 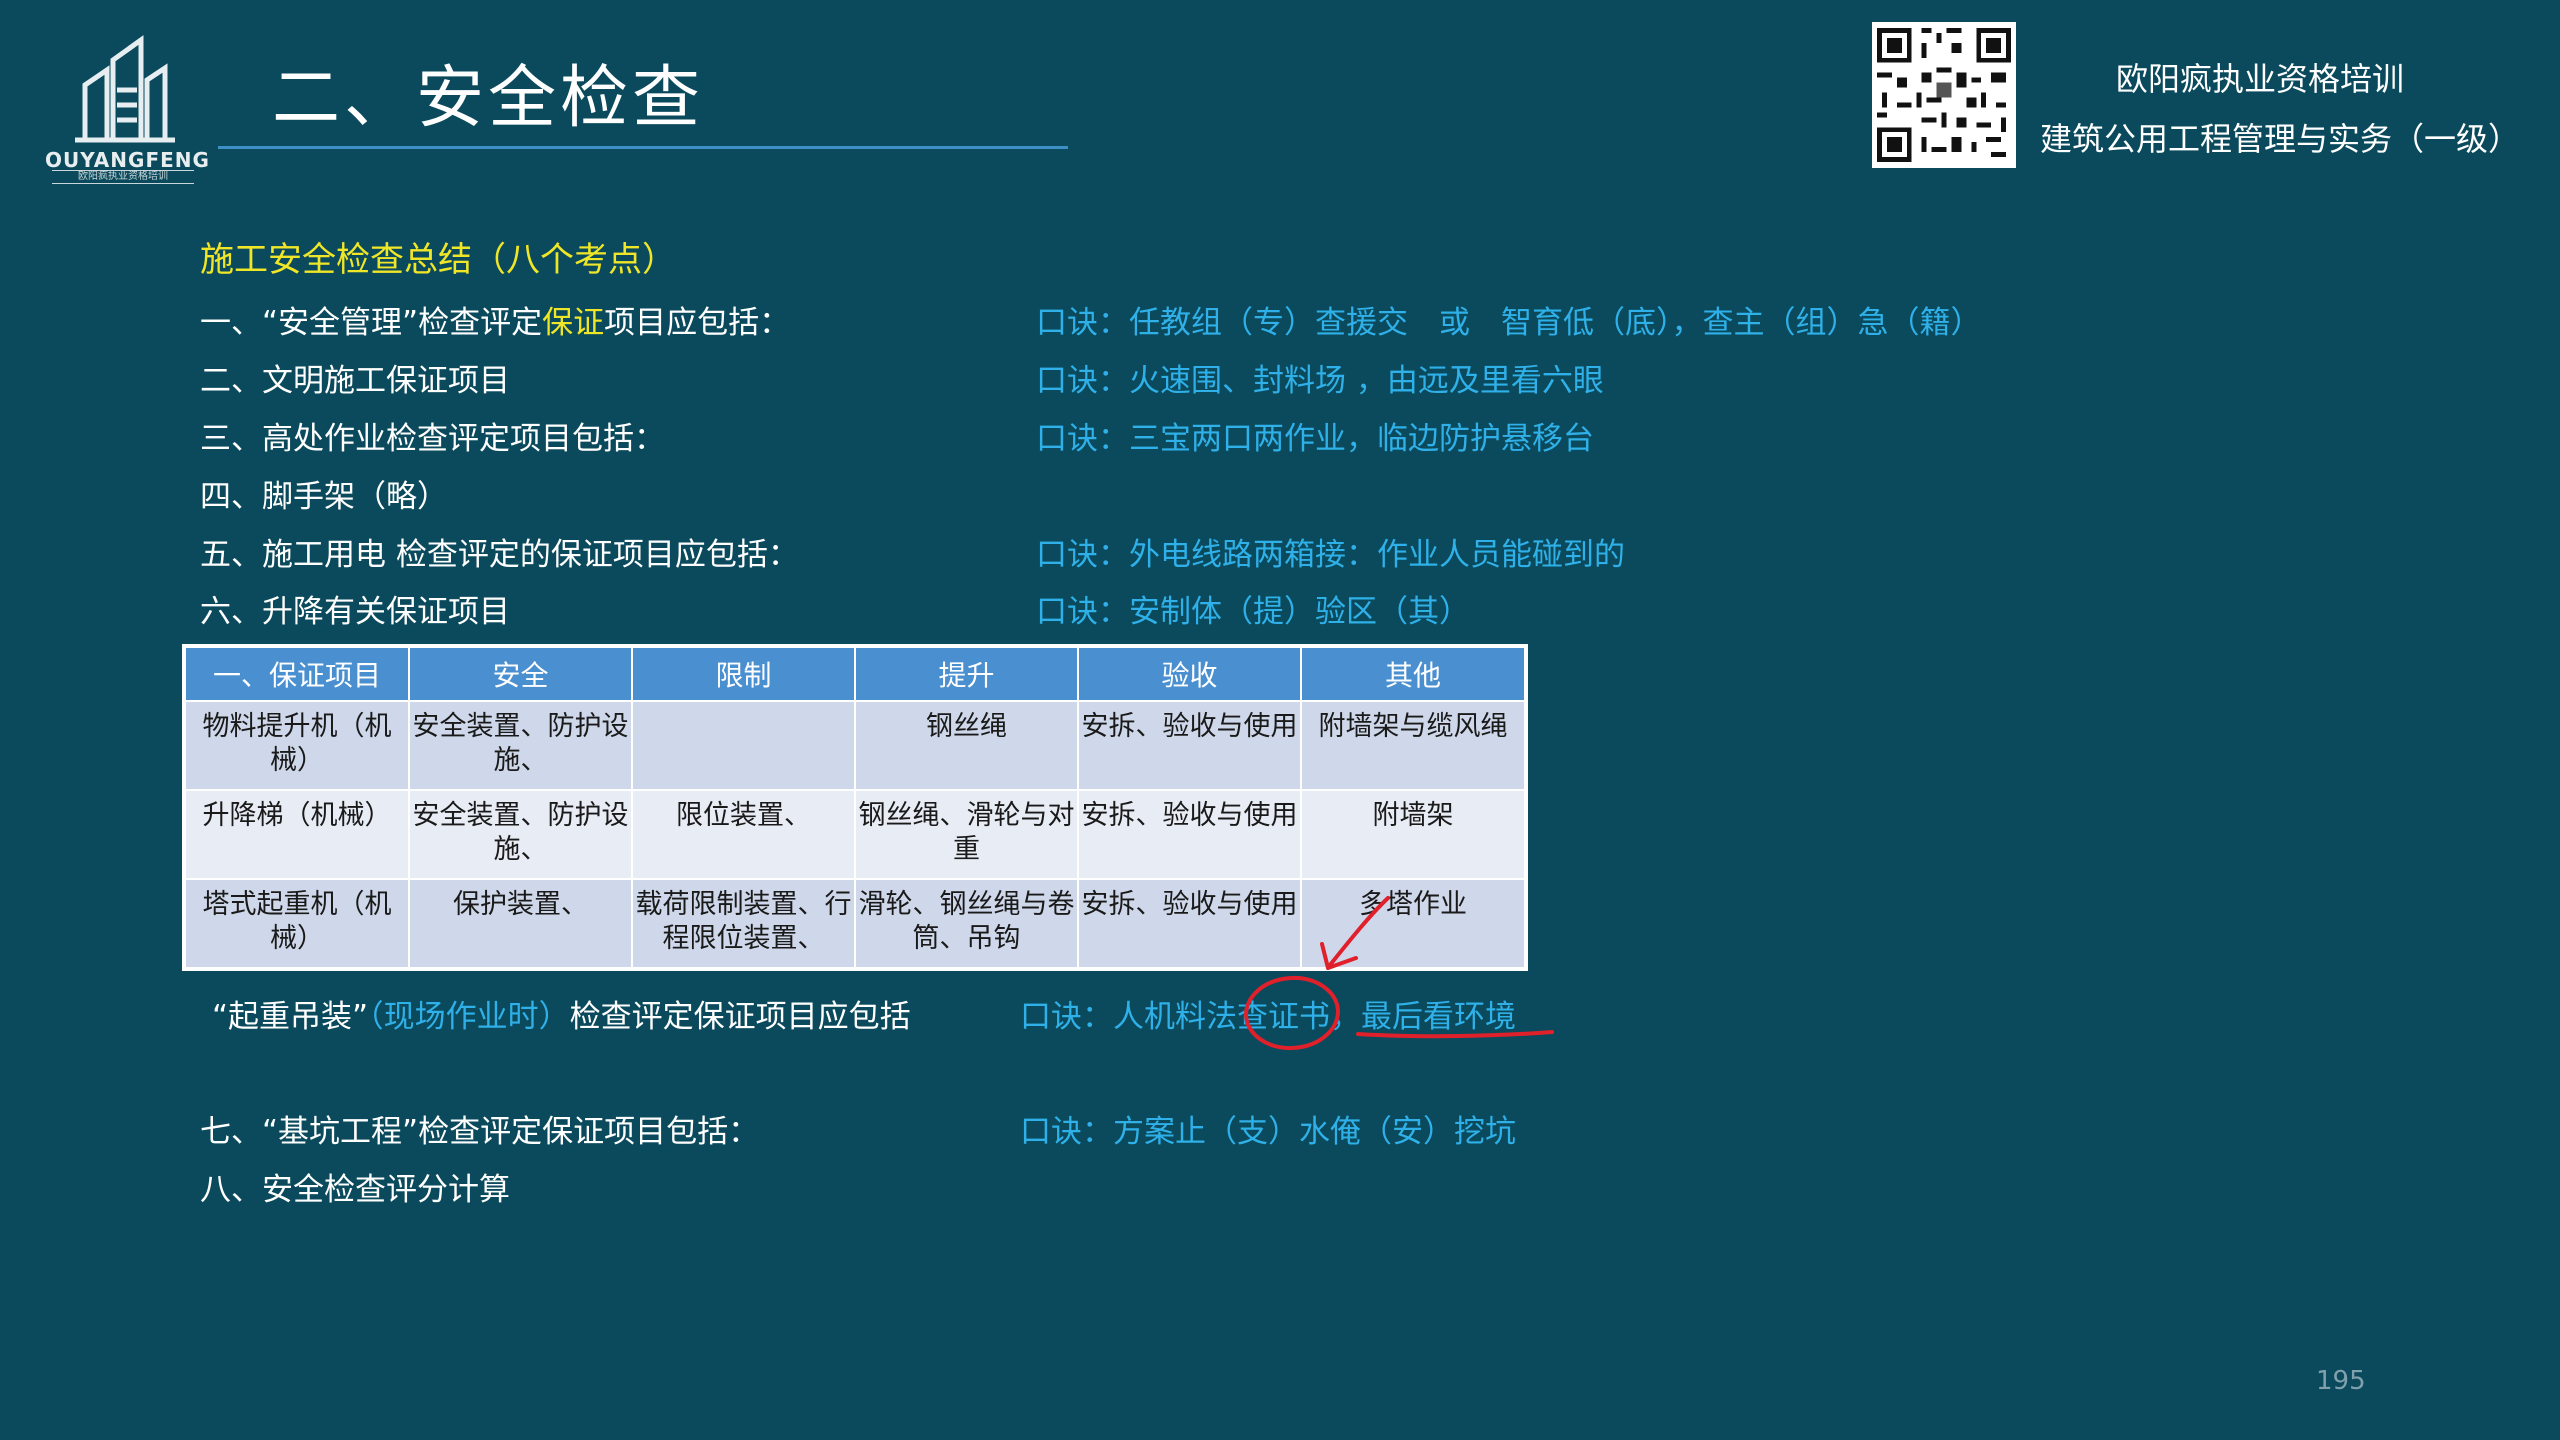 I want to click on course-name: 建筑公用工程管理与实务（一级）, so click(x=2280, y=139).